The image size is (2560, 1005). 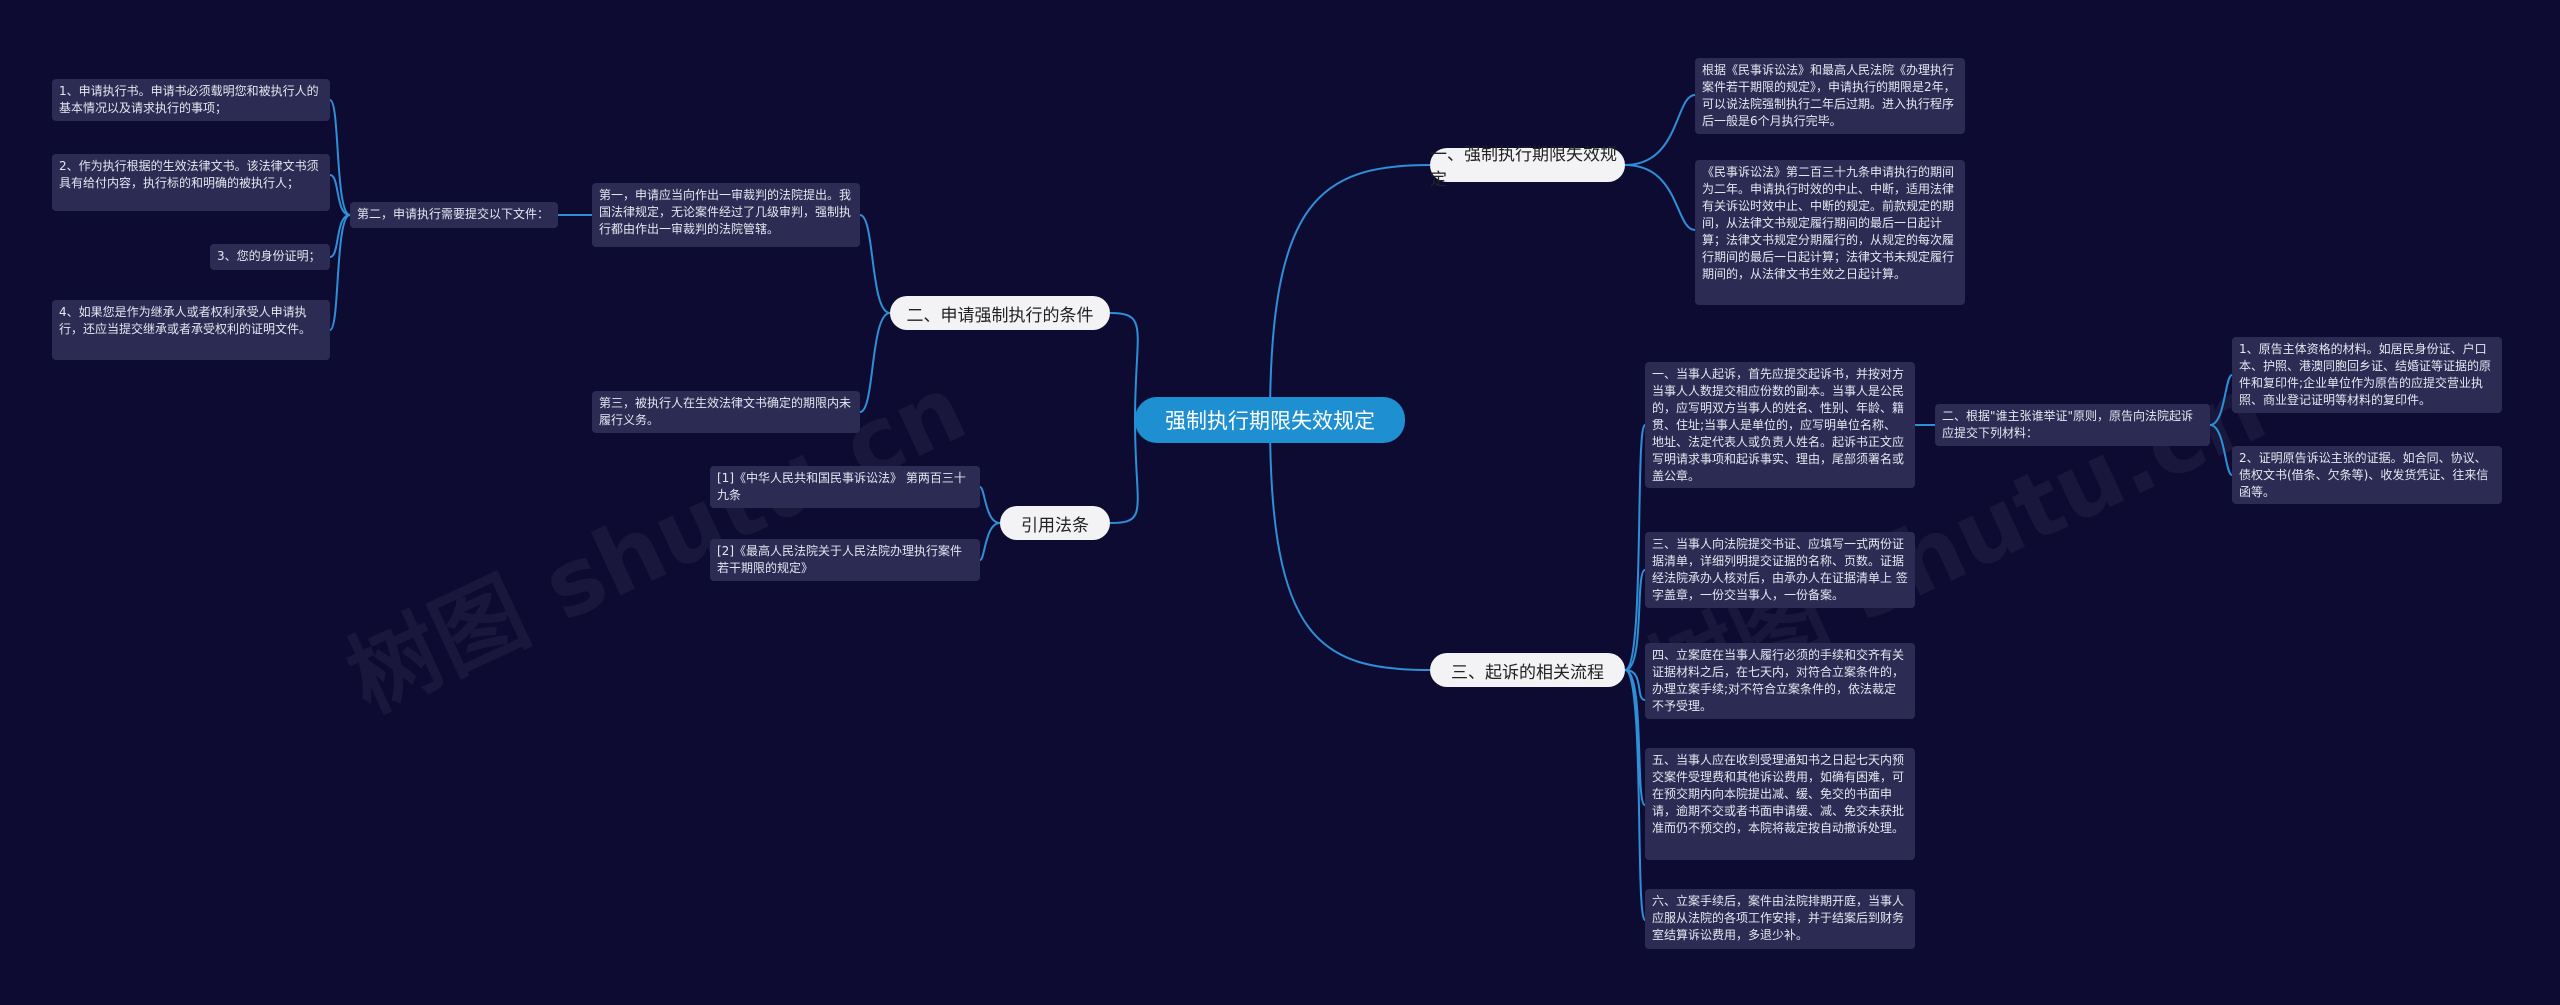 What do you see at coordinates (191, 100) in the screenshot?
I see `leaf-b2-second-1: 1、申请执行书。申请书必须载明您和被执行人的基本情况以及请求执行的事项；` at bounding box center [191, 100].